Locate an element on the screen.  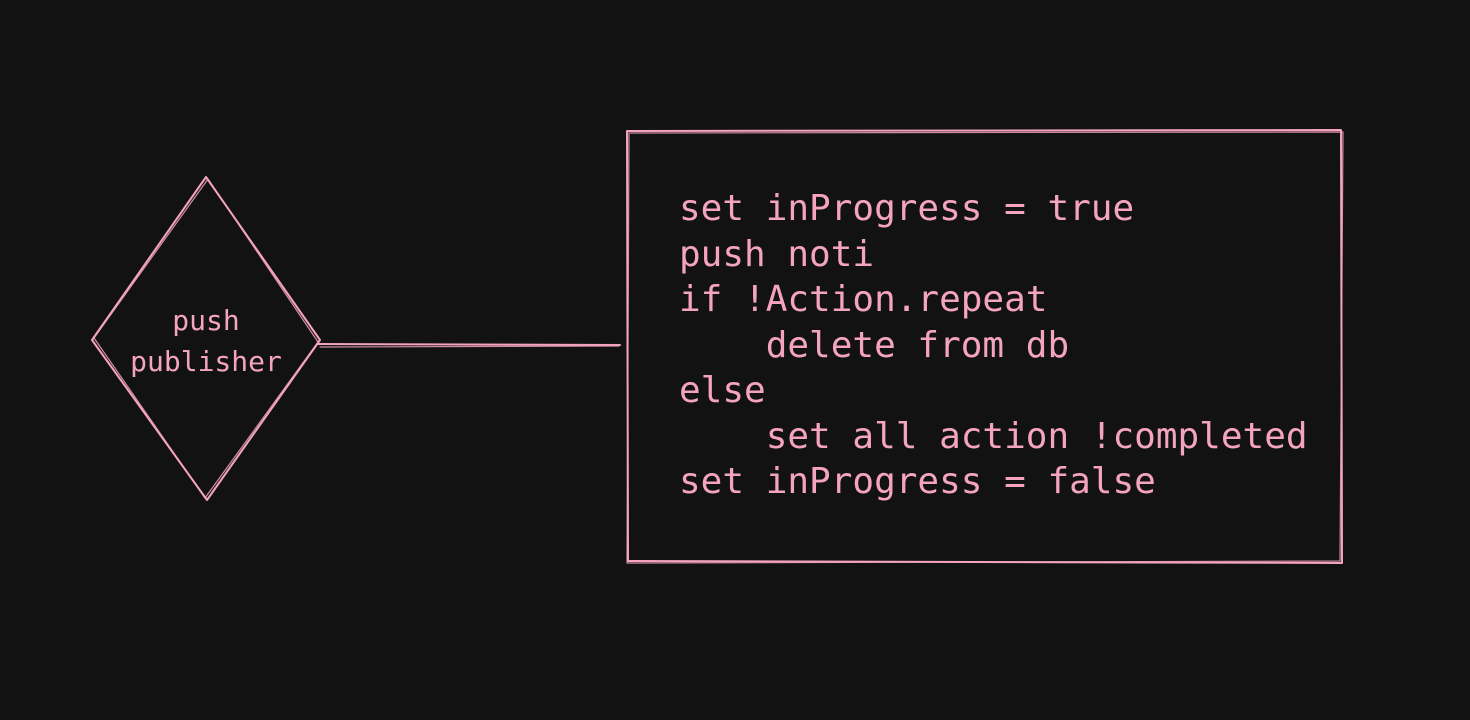
connector-line is located at coordinates (469, 345).